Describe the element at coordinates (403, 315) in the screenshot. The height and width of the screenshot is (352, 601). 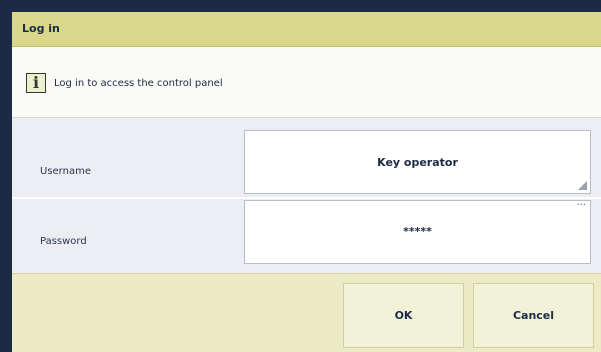
I see `ok-button: OK` at that location.